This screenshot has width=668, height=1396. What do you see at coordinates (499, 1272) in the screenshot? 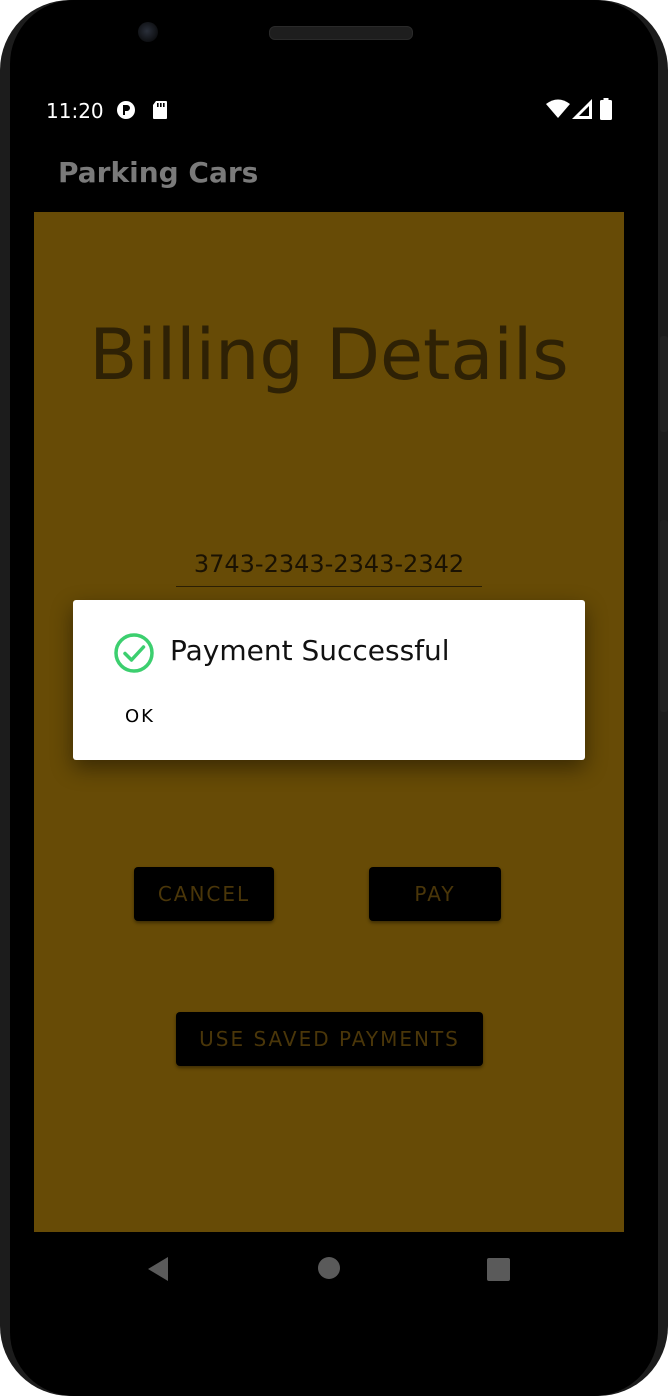
I see `recents-icon` at bounding box center [499, 1272].